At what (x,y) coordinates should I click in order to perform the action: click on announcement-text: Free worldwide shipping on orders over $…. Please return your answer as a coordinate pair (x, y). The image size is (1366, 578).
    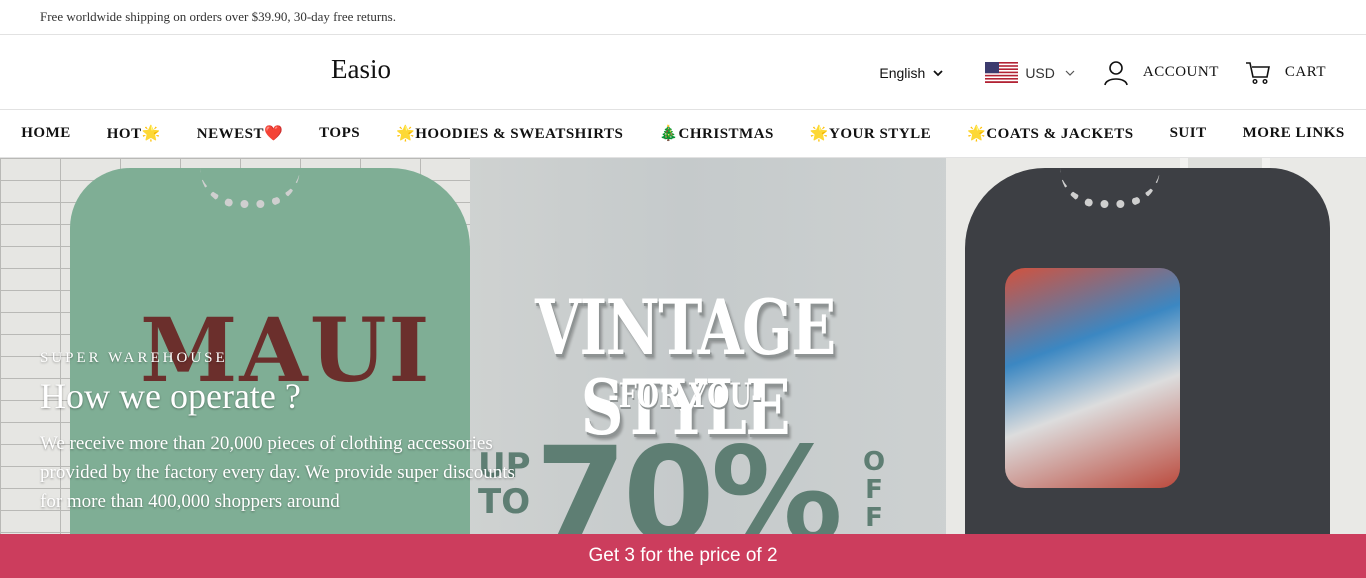
    Looking at the image, I should click on (218, 16).